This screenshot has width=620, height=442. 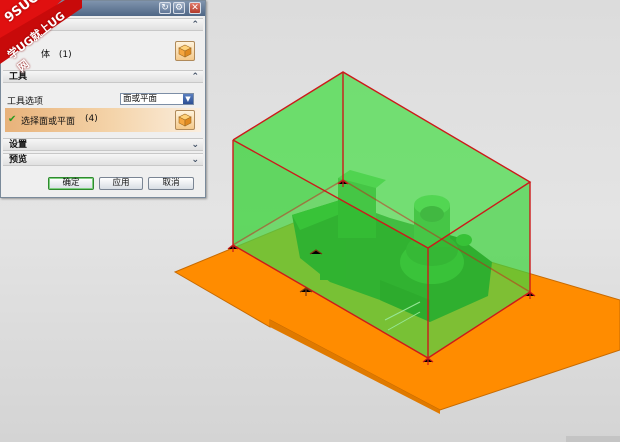 I want to click on ok-button: 确定, so click(x=71, y=183).